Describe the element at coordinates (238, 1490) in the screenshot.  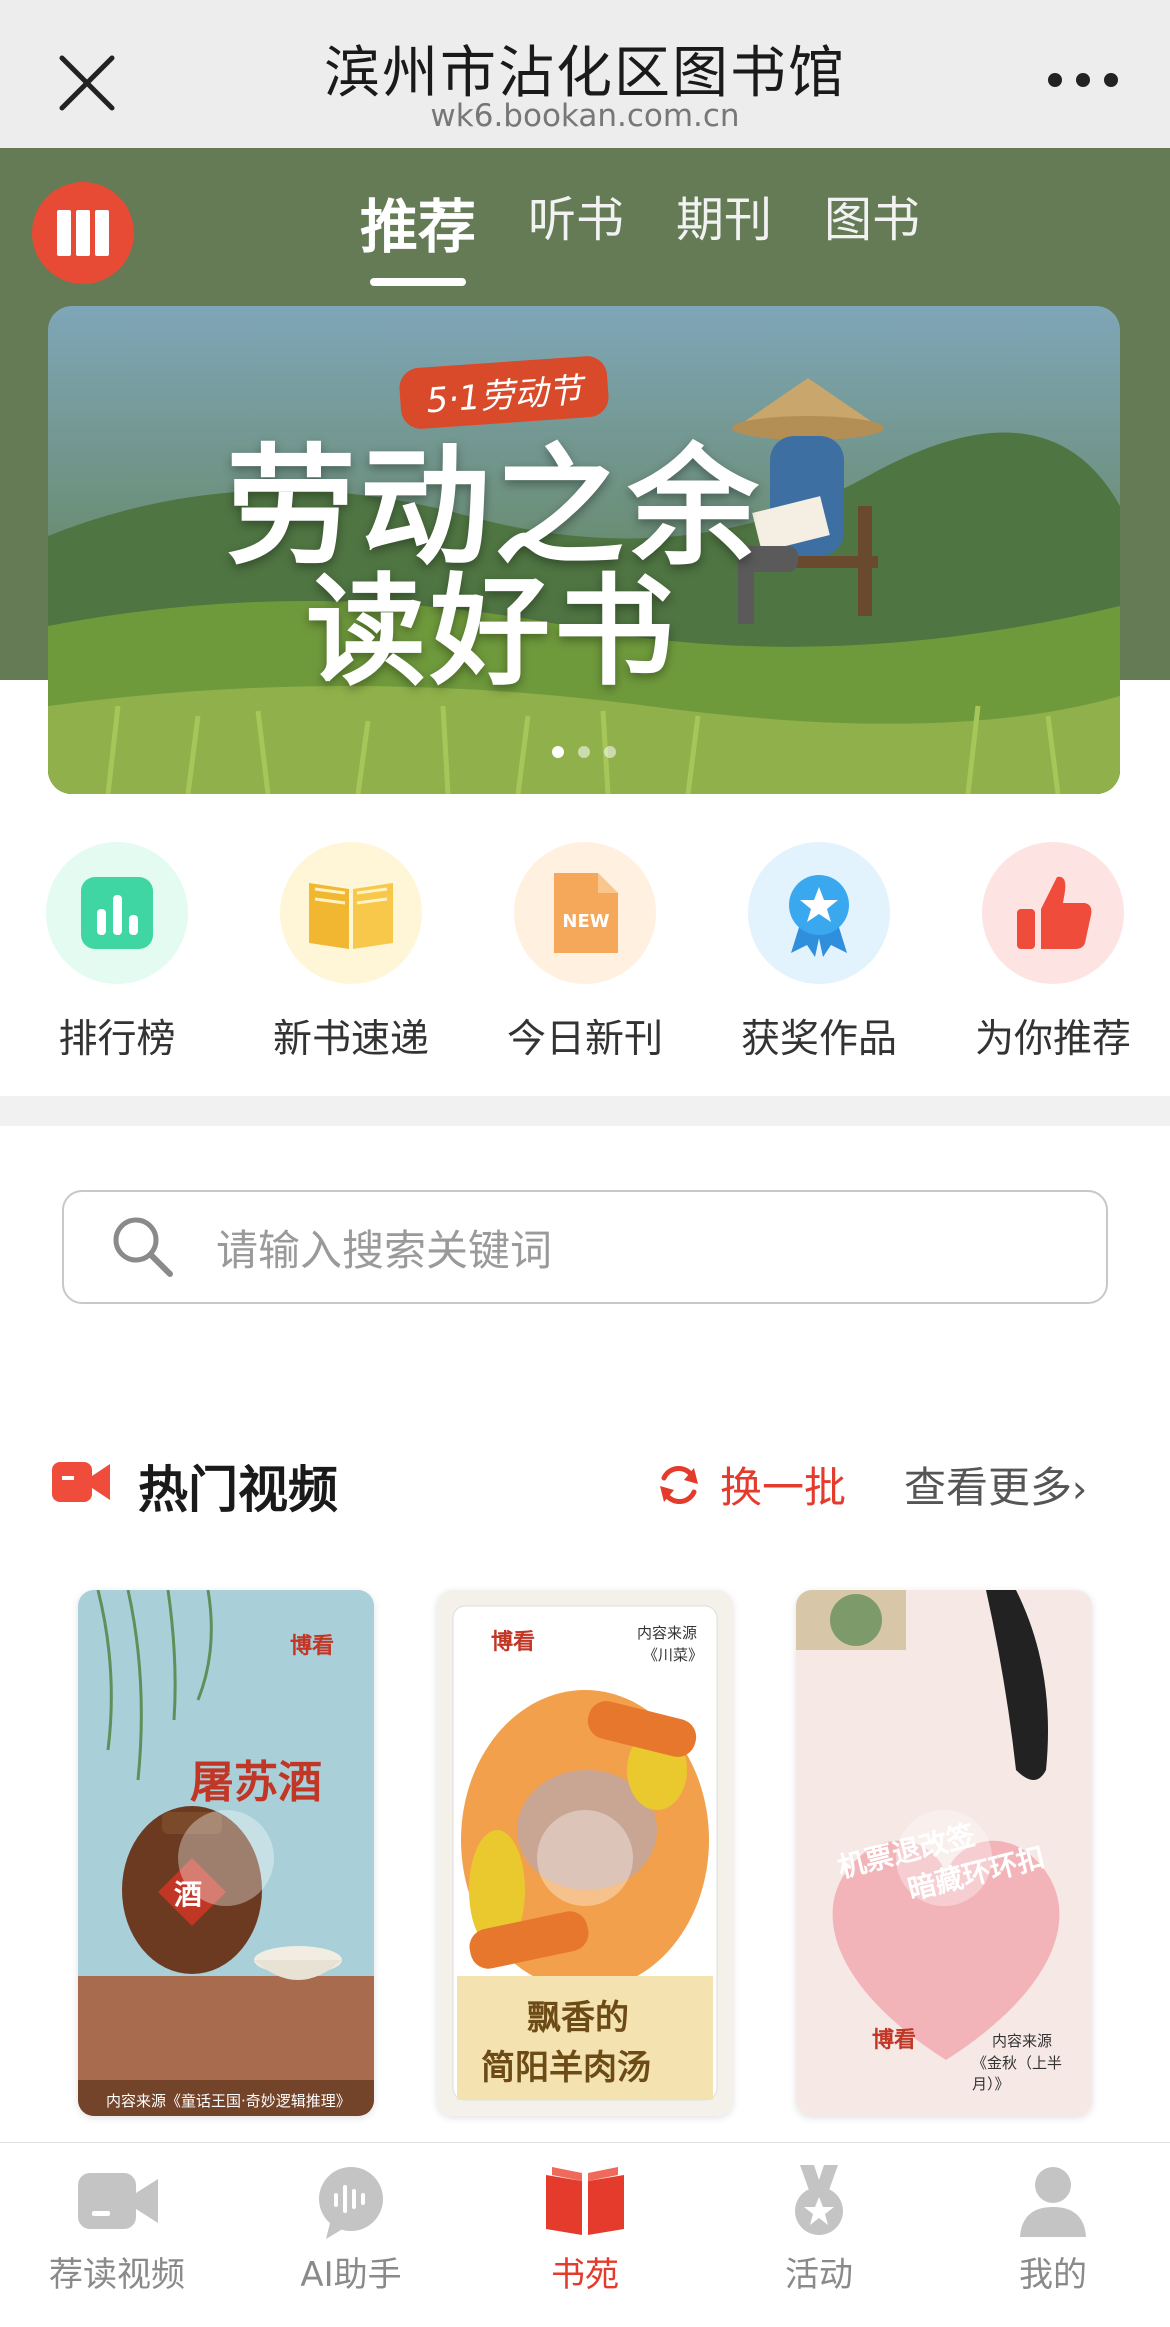
I see `section-title: 热门视频` at that location.